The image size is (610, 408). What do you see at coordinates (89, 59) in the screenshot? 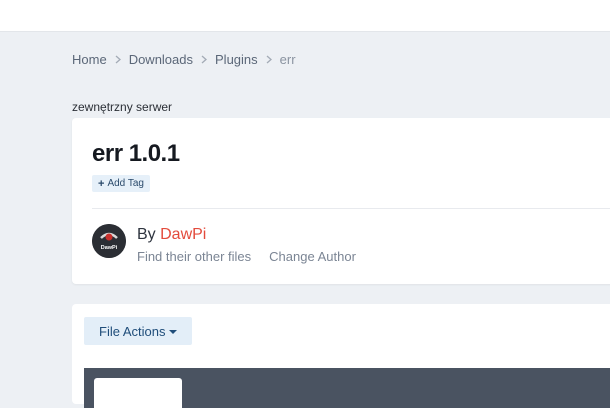
I see `breadcrumb-home: Home` at bounding box center [89, 59].